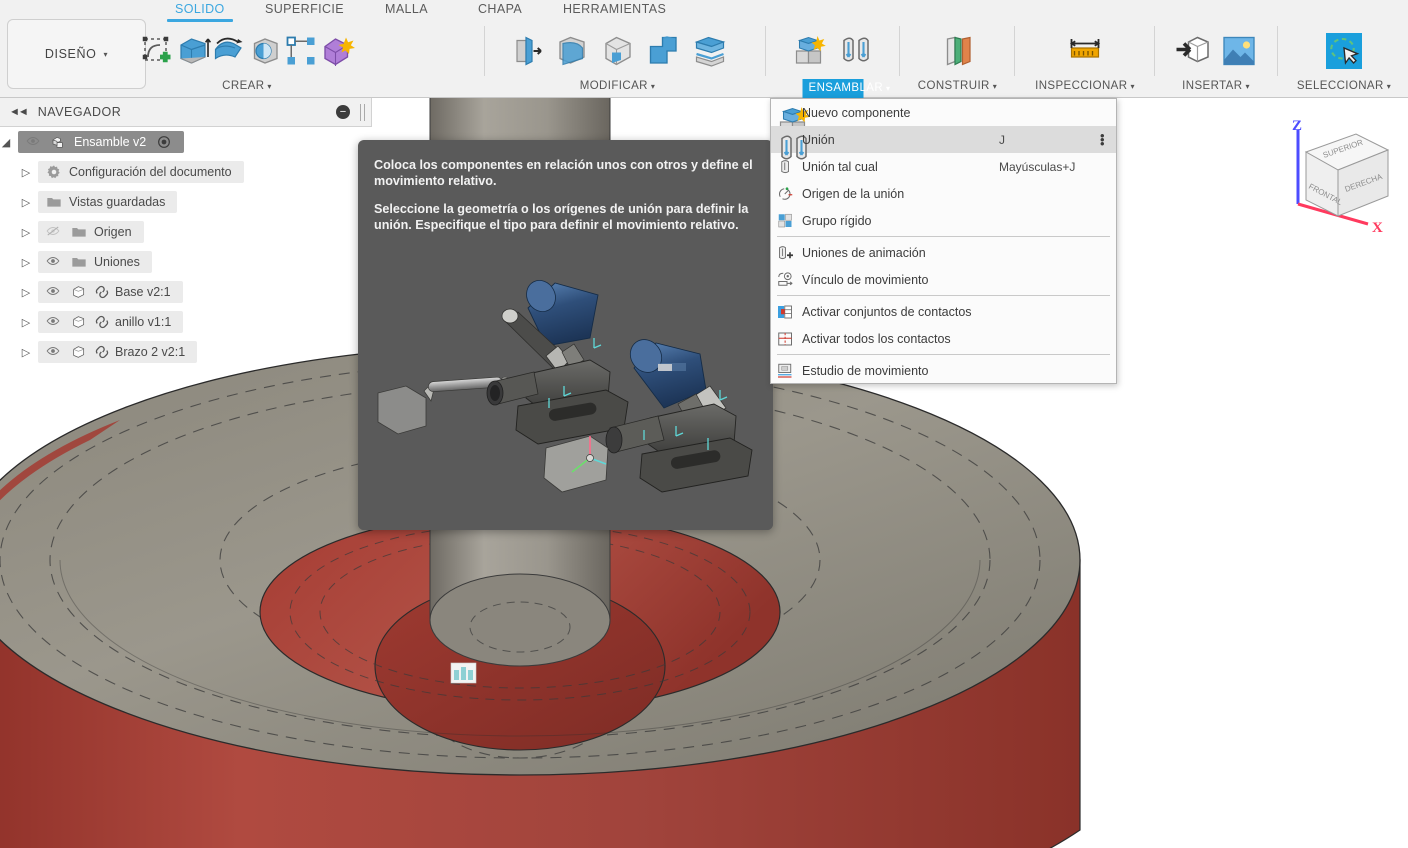 This screenshot has width=1408, height=848. I want to click on navigator-title: NAVEGADOR, so click(79, 112).